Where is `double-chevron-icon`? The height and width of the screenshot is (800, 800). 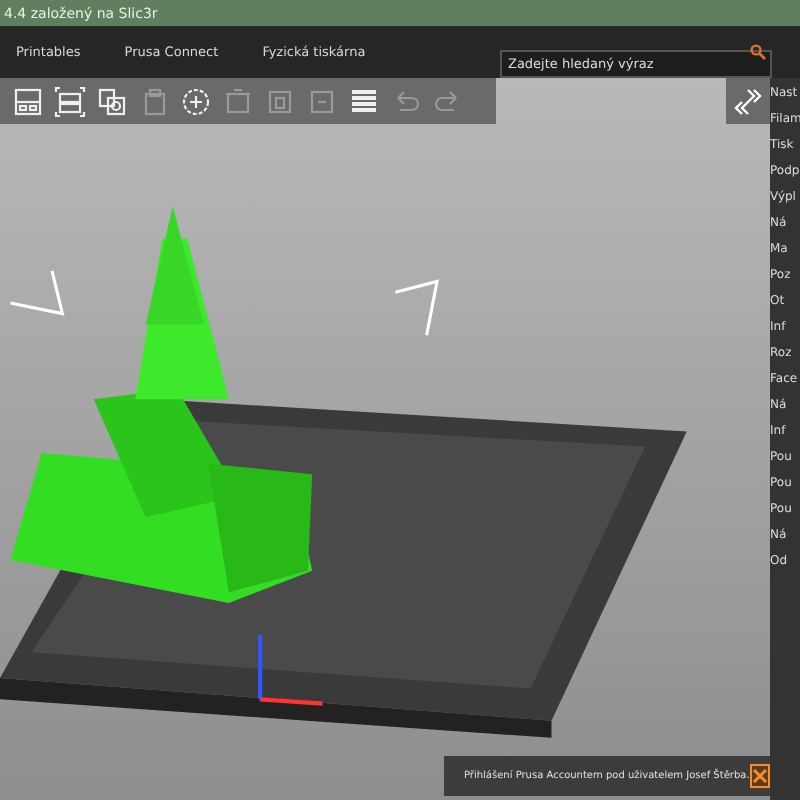 double-chevron-icon is located at coordinates (748, 101).